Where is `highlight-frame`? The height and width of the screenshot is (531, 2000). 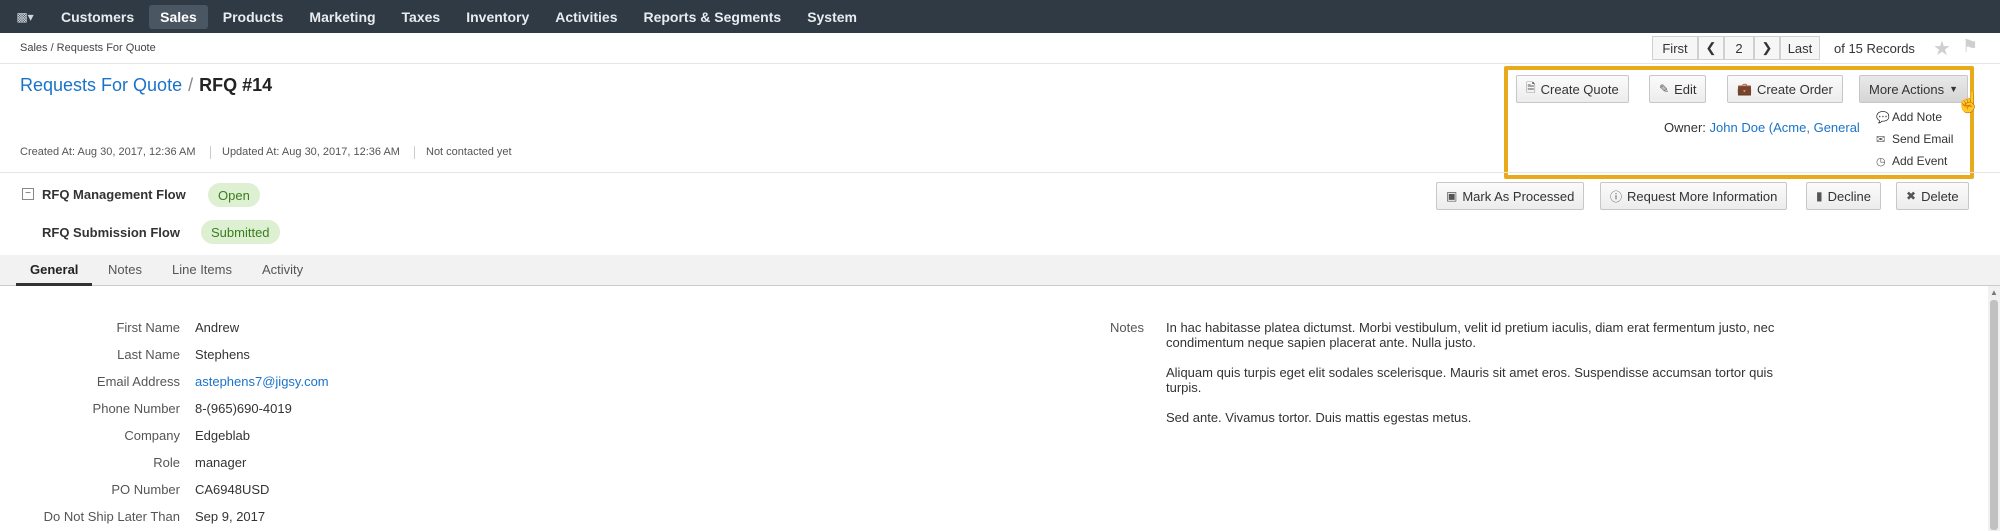
highlight-frame is located at coordinates (1739, 122).